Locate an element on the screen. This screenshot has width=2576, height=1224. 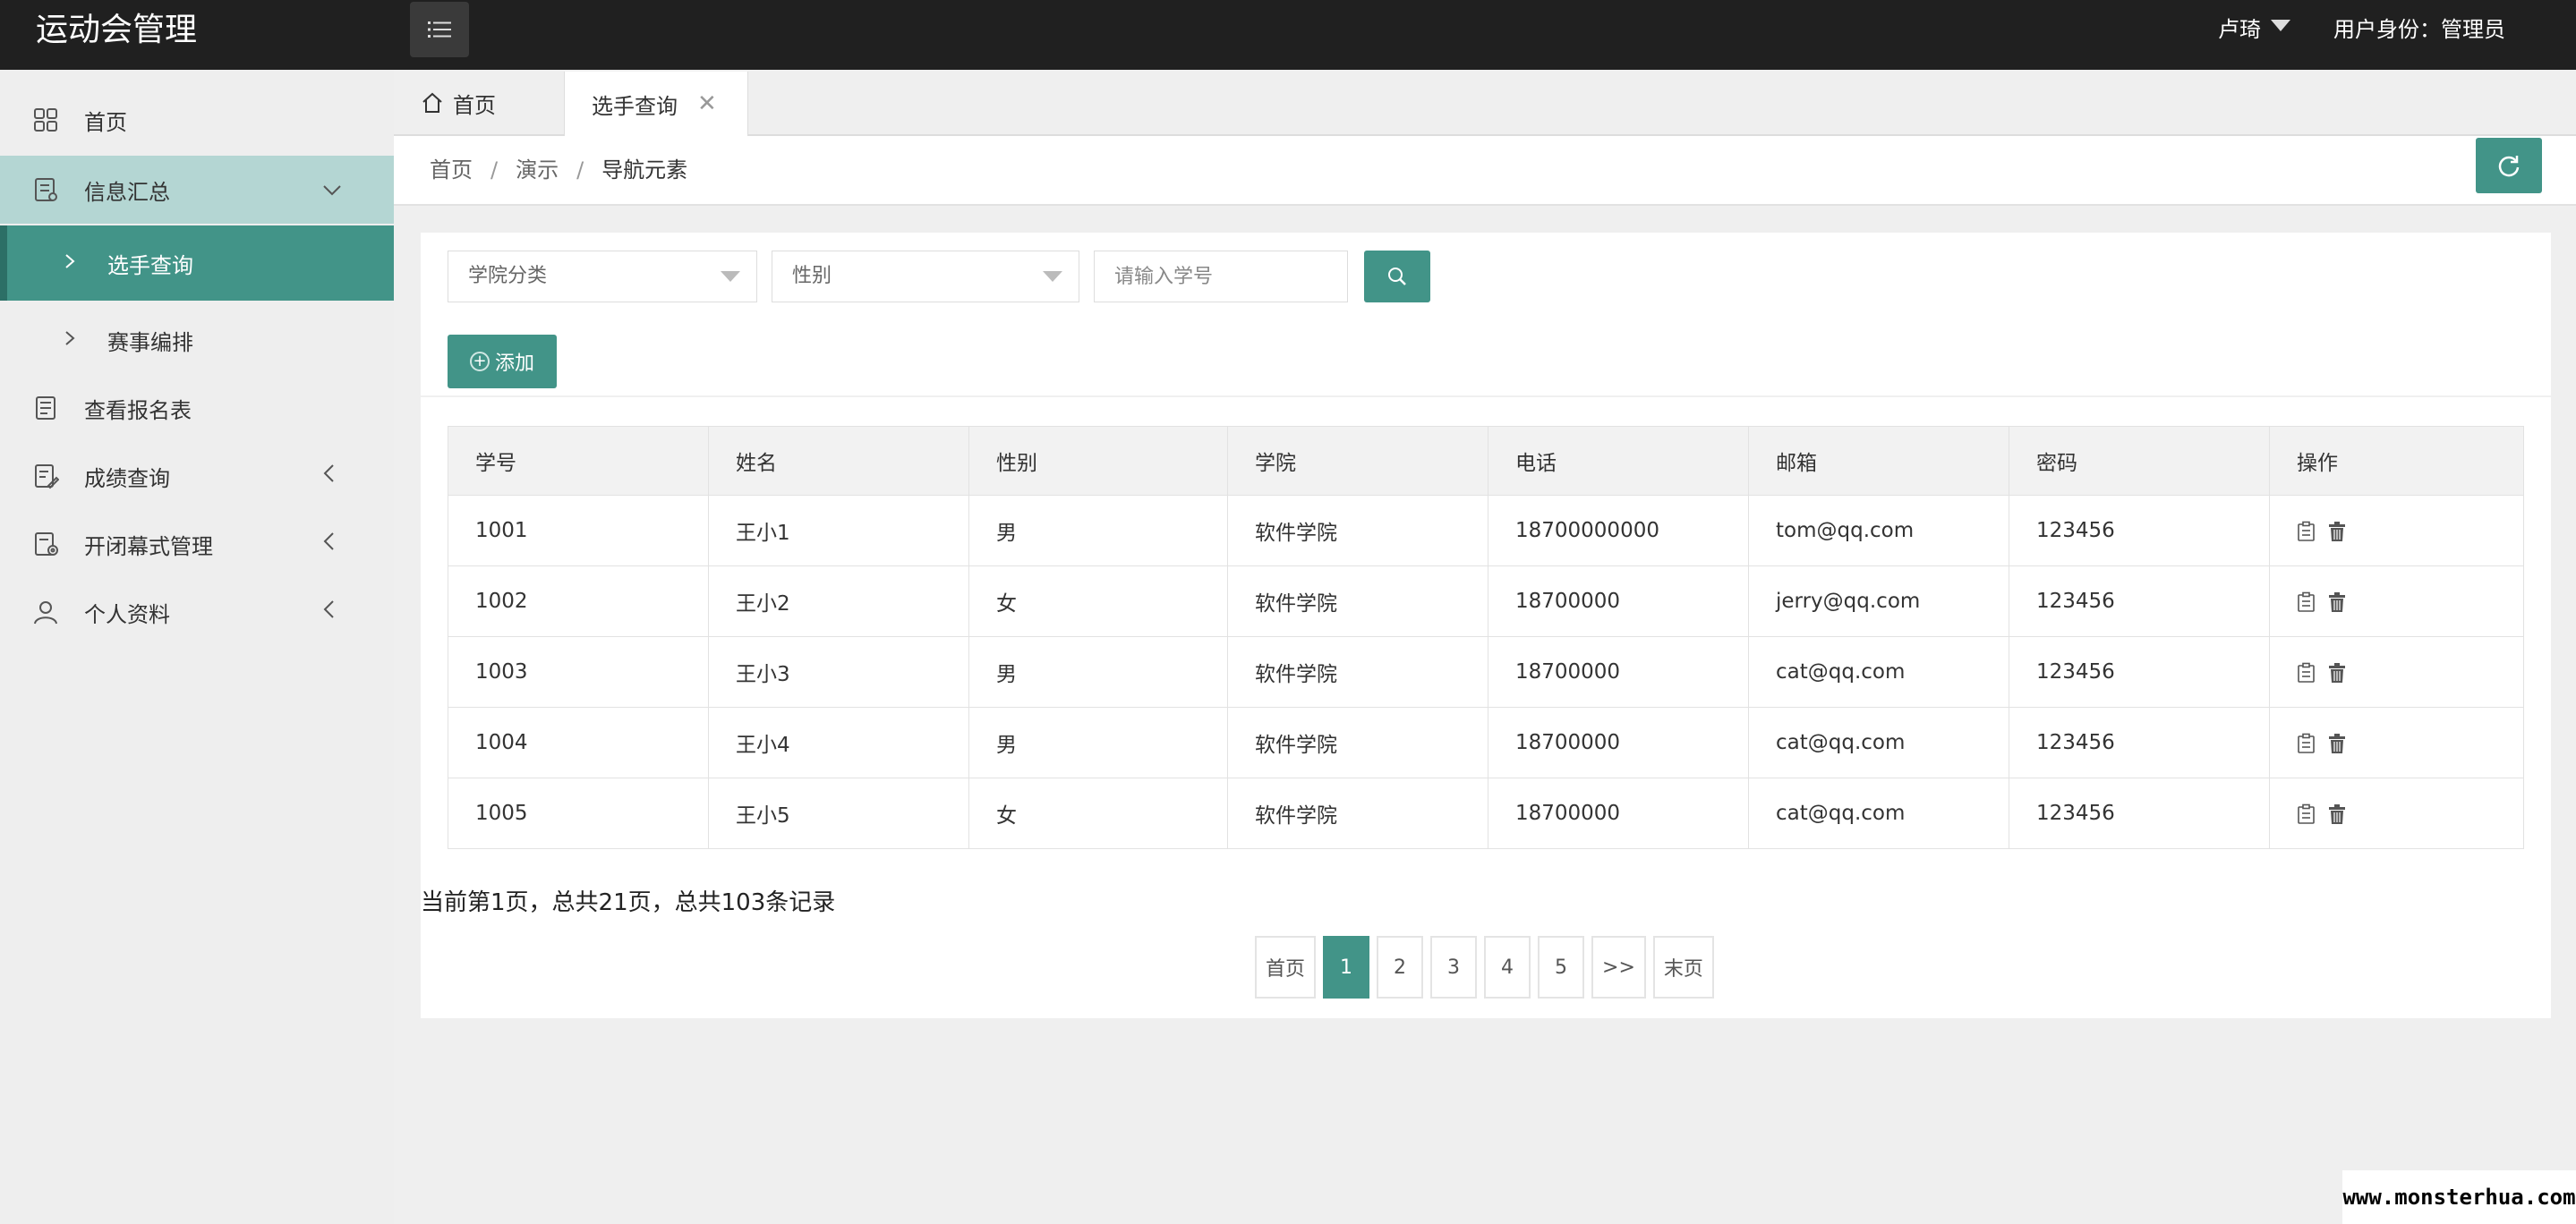
tab-label: 首页 is located at coordinates (474, 105).